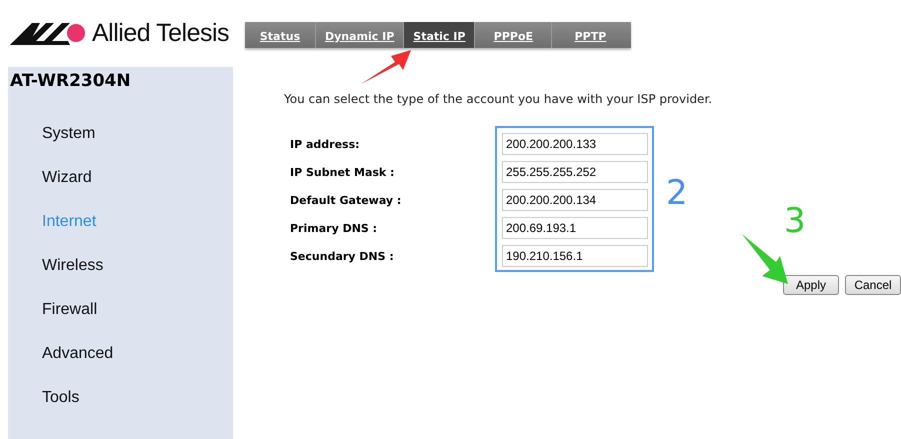  Describe the element at coordinates (120, 405) in the screenshot. I see `sidebar-item: Tools` at that location.